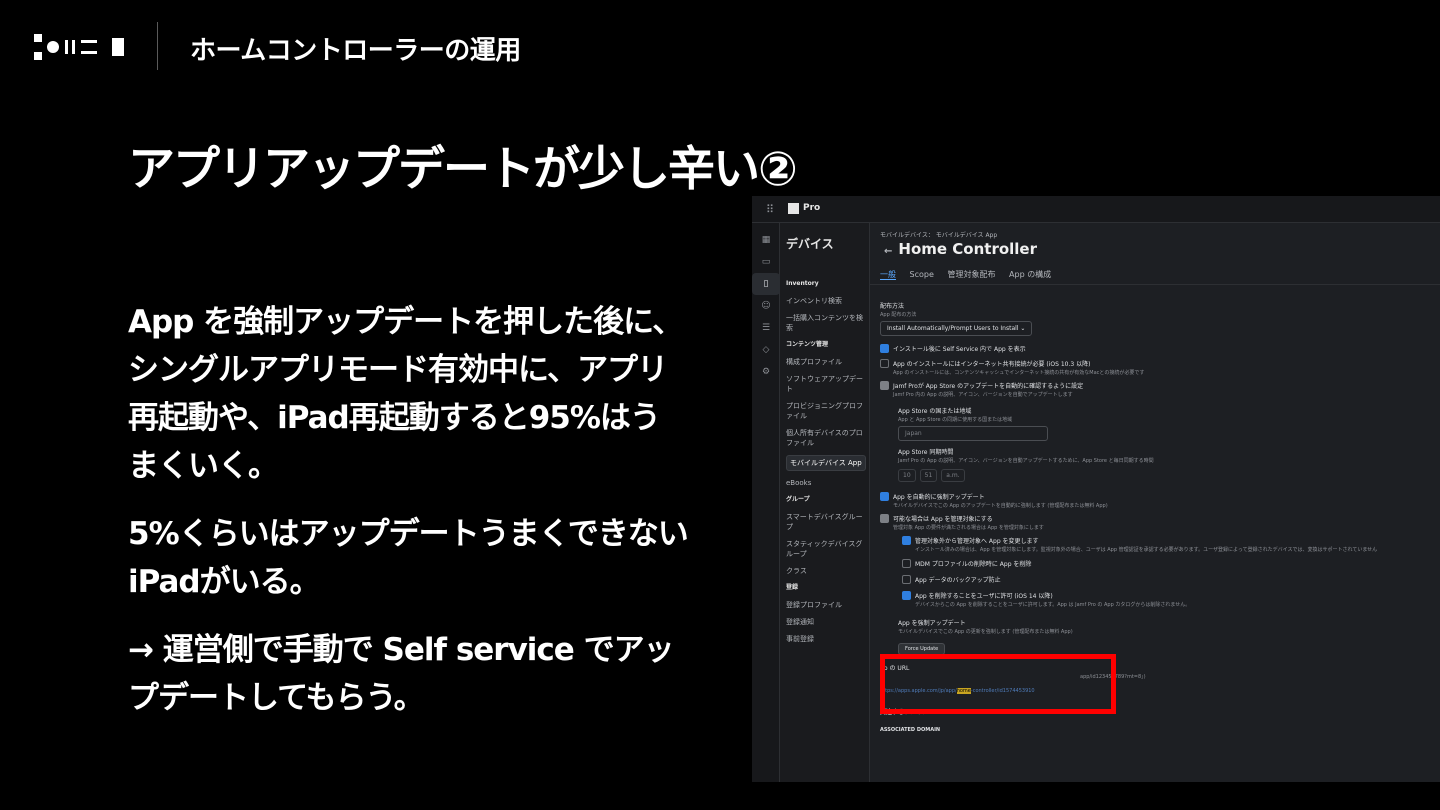 The image size is (1440, 810). What do you see at coordinates (792, 587) in the screenshot?
I see `nav-section-label: 登録` at bounding box center [792, 587].